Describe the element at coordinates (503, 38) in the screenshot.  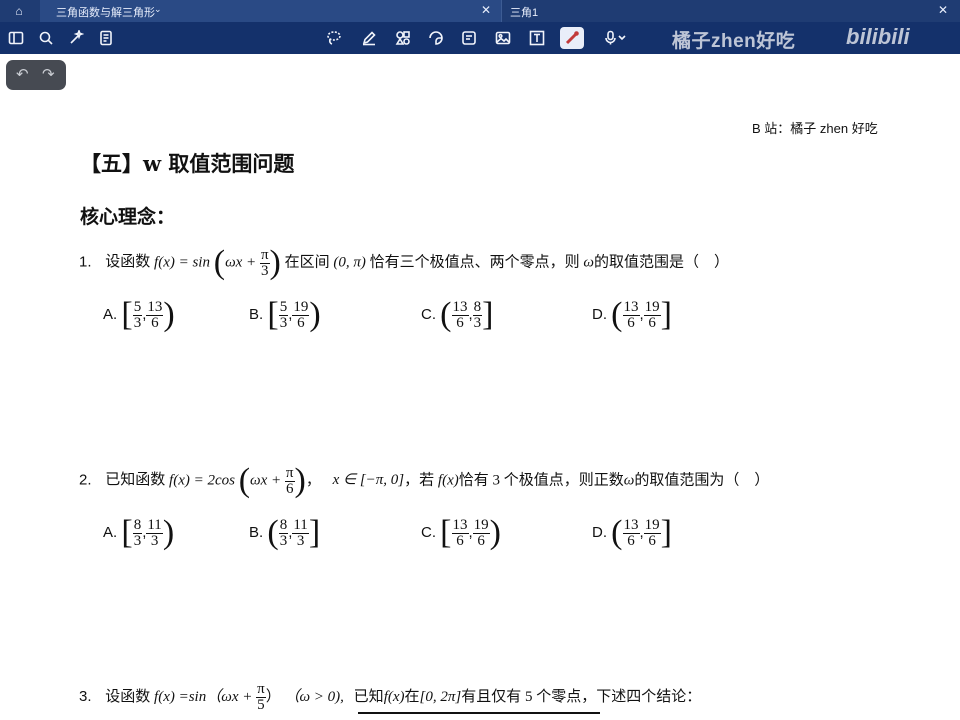
I see `image-icon` at that location.